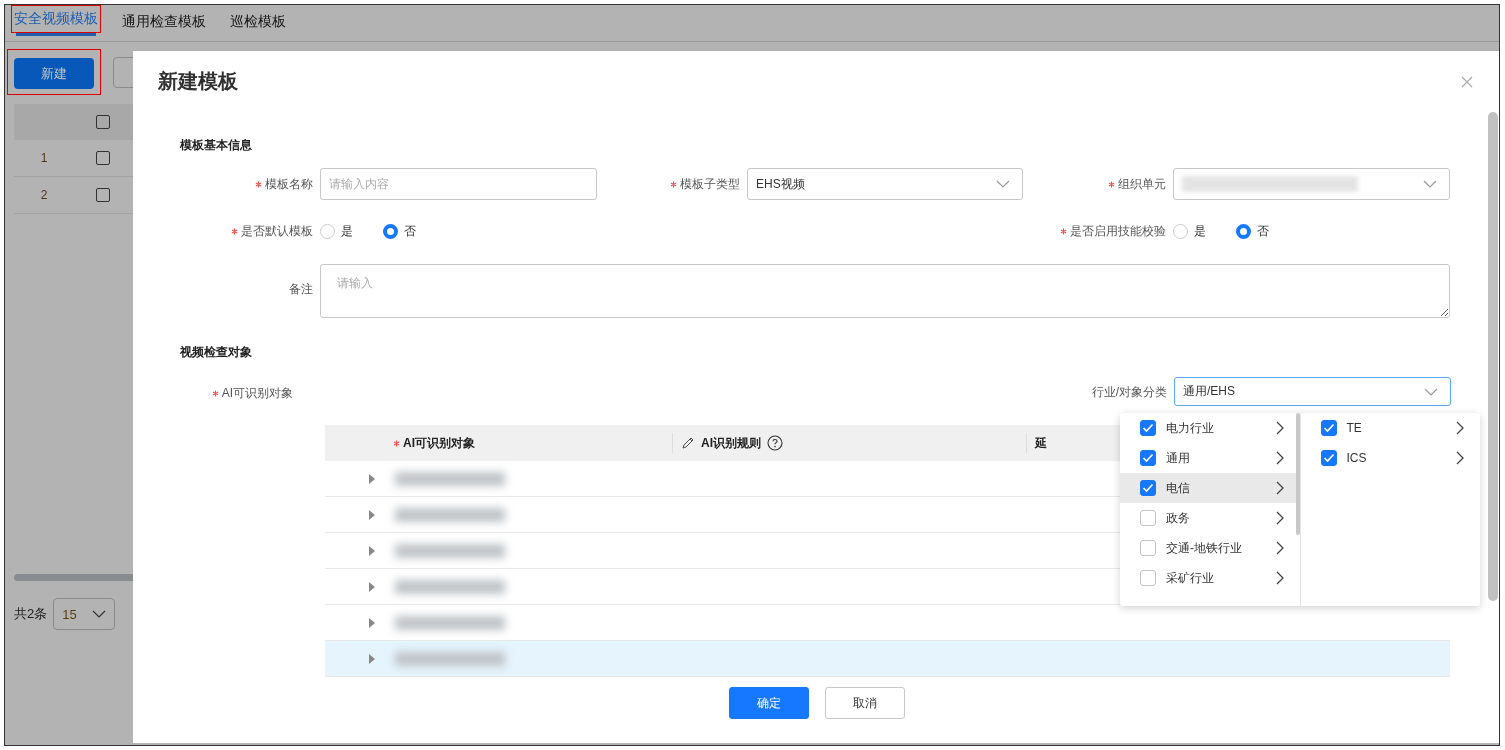 Image resolution: width=1505 pixels, height=750 pixels. I want to click on field-label: 模板名称, so click(289, 183).